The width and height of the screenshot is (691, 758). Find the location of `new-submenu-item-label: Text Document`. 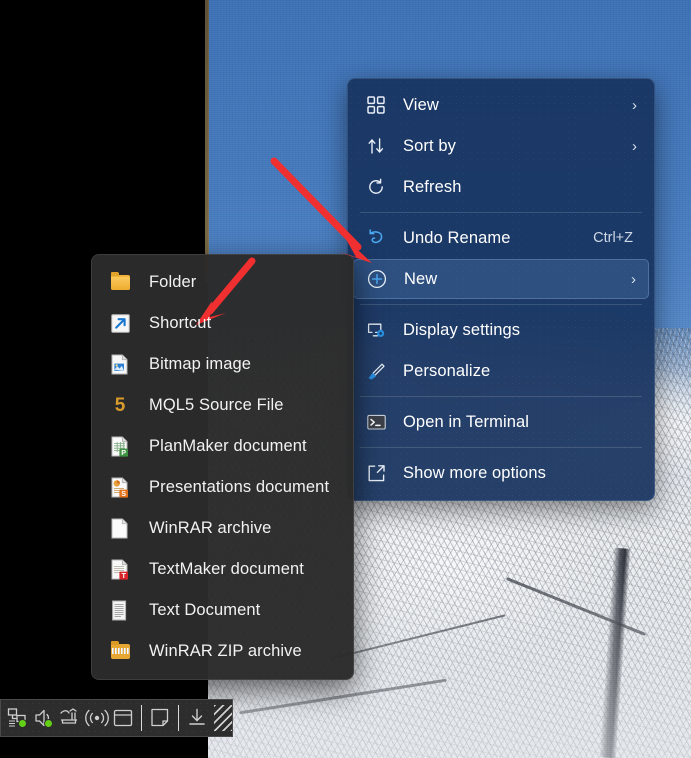

new-submenu-item-label: Text Document is located at coordinates (205, 609).